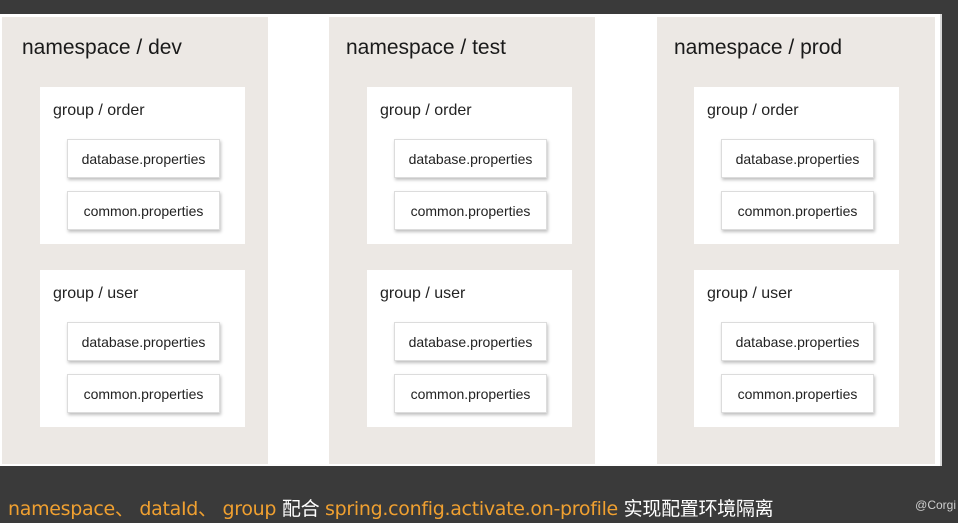 The width and height of the screenshot is (958, 523). Describe the element at coordinates (210, 5) in the screenshot. I see `top-faded-text` at that location.